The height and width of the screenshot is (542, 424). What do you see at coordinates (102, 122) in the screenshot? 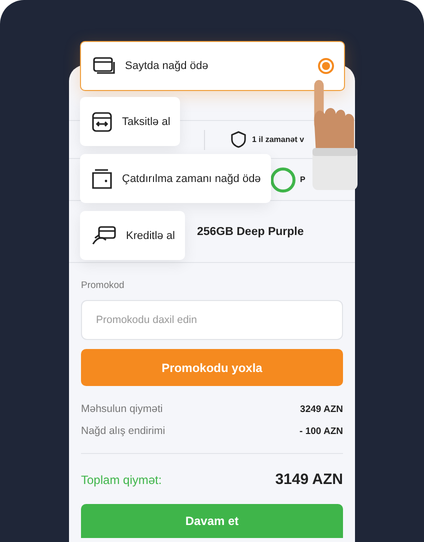
I see `arrows-icon` at bounding box center [102, 122].